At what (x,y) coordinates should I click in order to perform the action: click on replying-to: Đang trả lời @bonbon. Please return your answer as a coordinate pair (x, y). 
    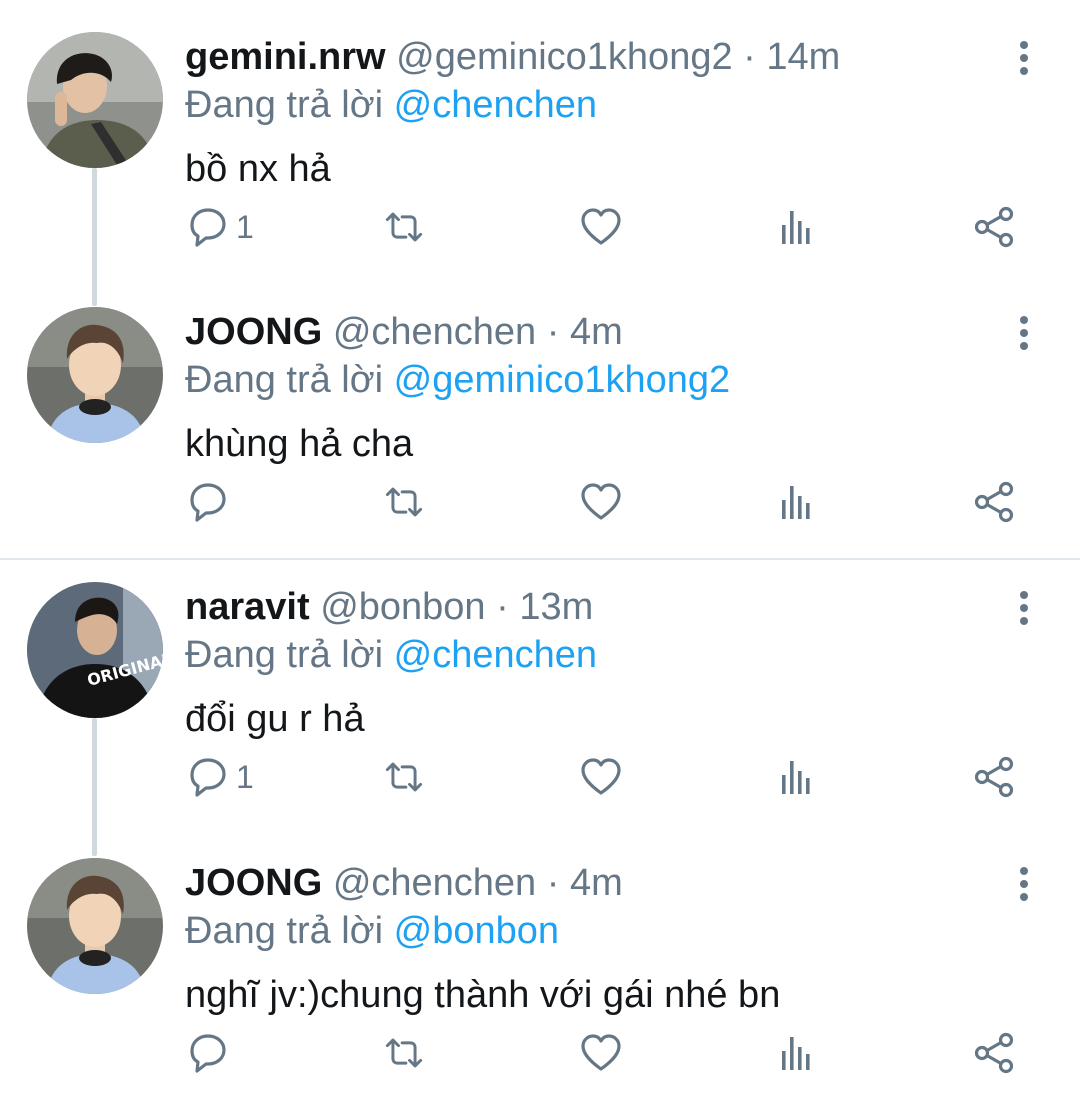
    Looking at the image, I should click on (372, 931).